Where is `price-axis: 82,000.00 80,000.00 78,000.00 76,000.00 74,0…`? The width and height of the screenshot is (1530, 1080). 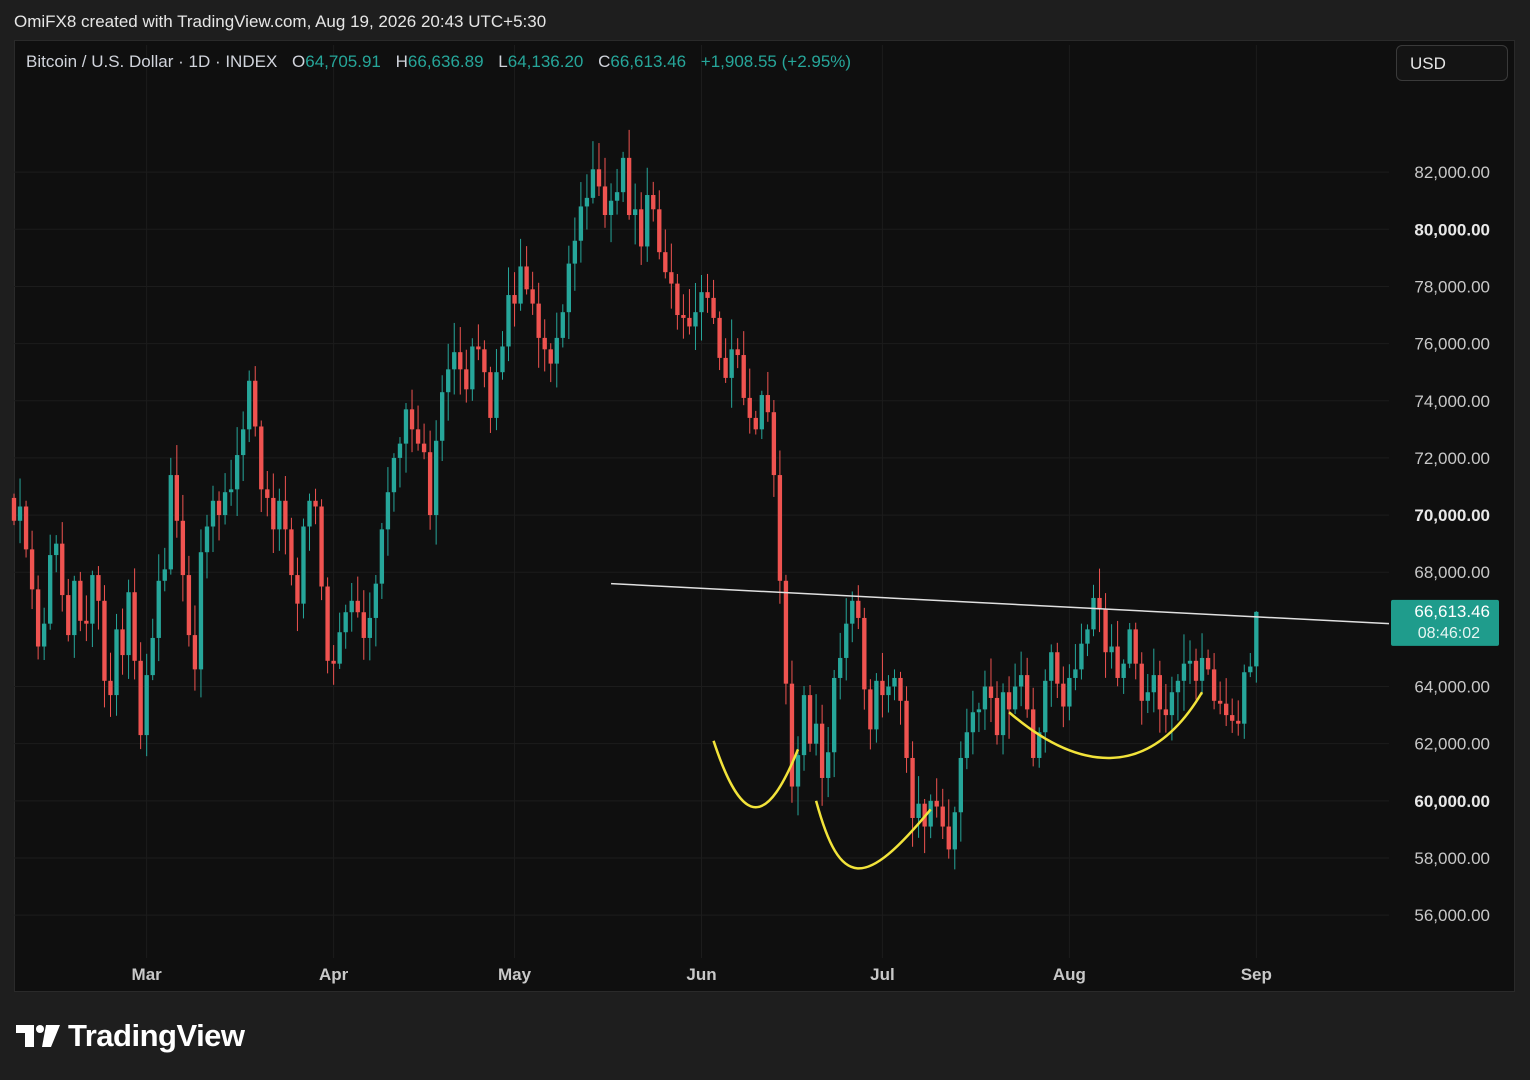 price-axis: 82,000.00 80,000.00 78,000.00 76,000.00 74,0… is located at coordinates (1452, 544).